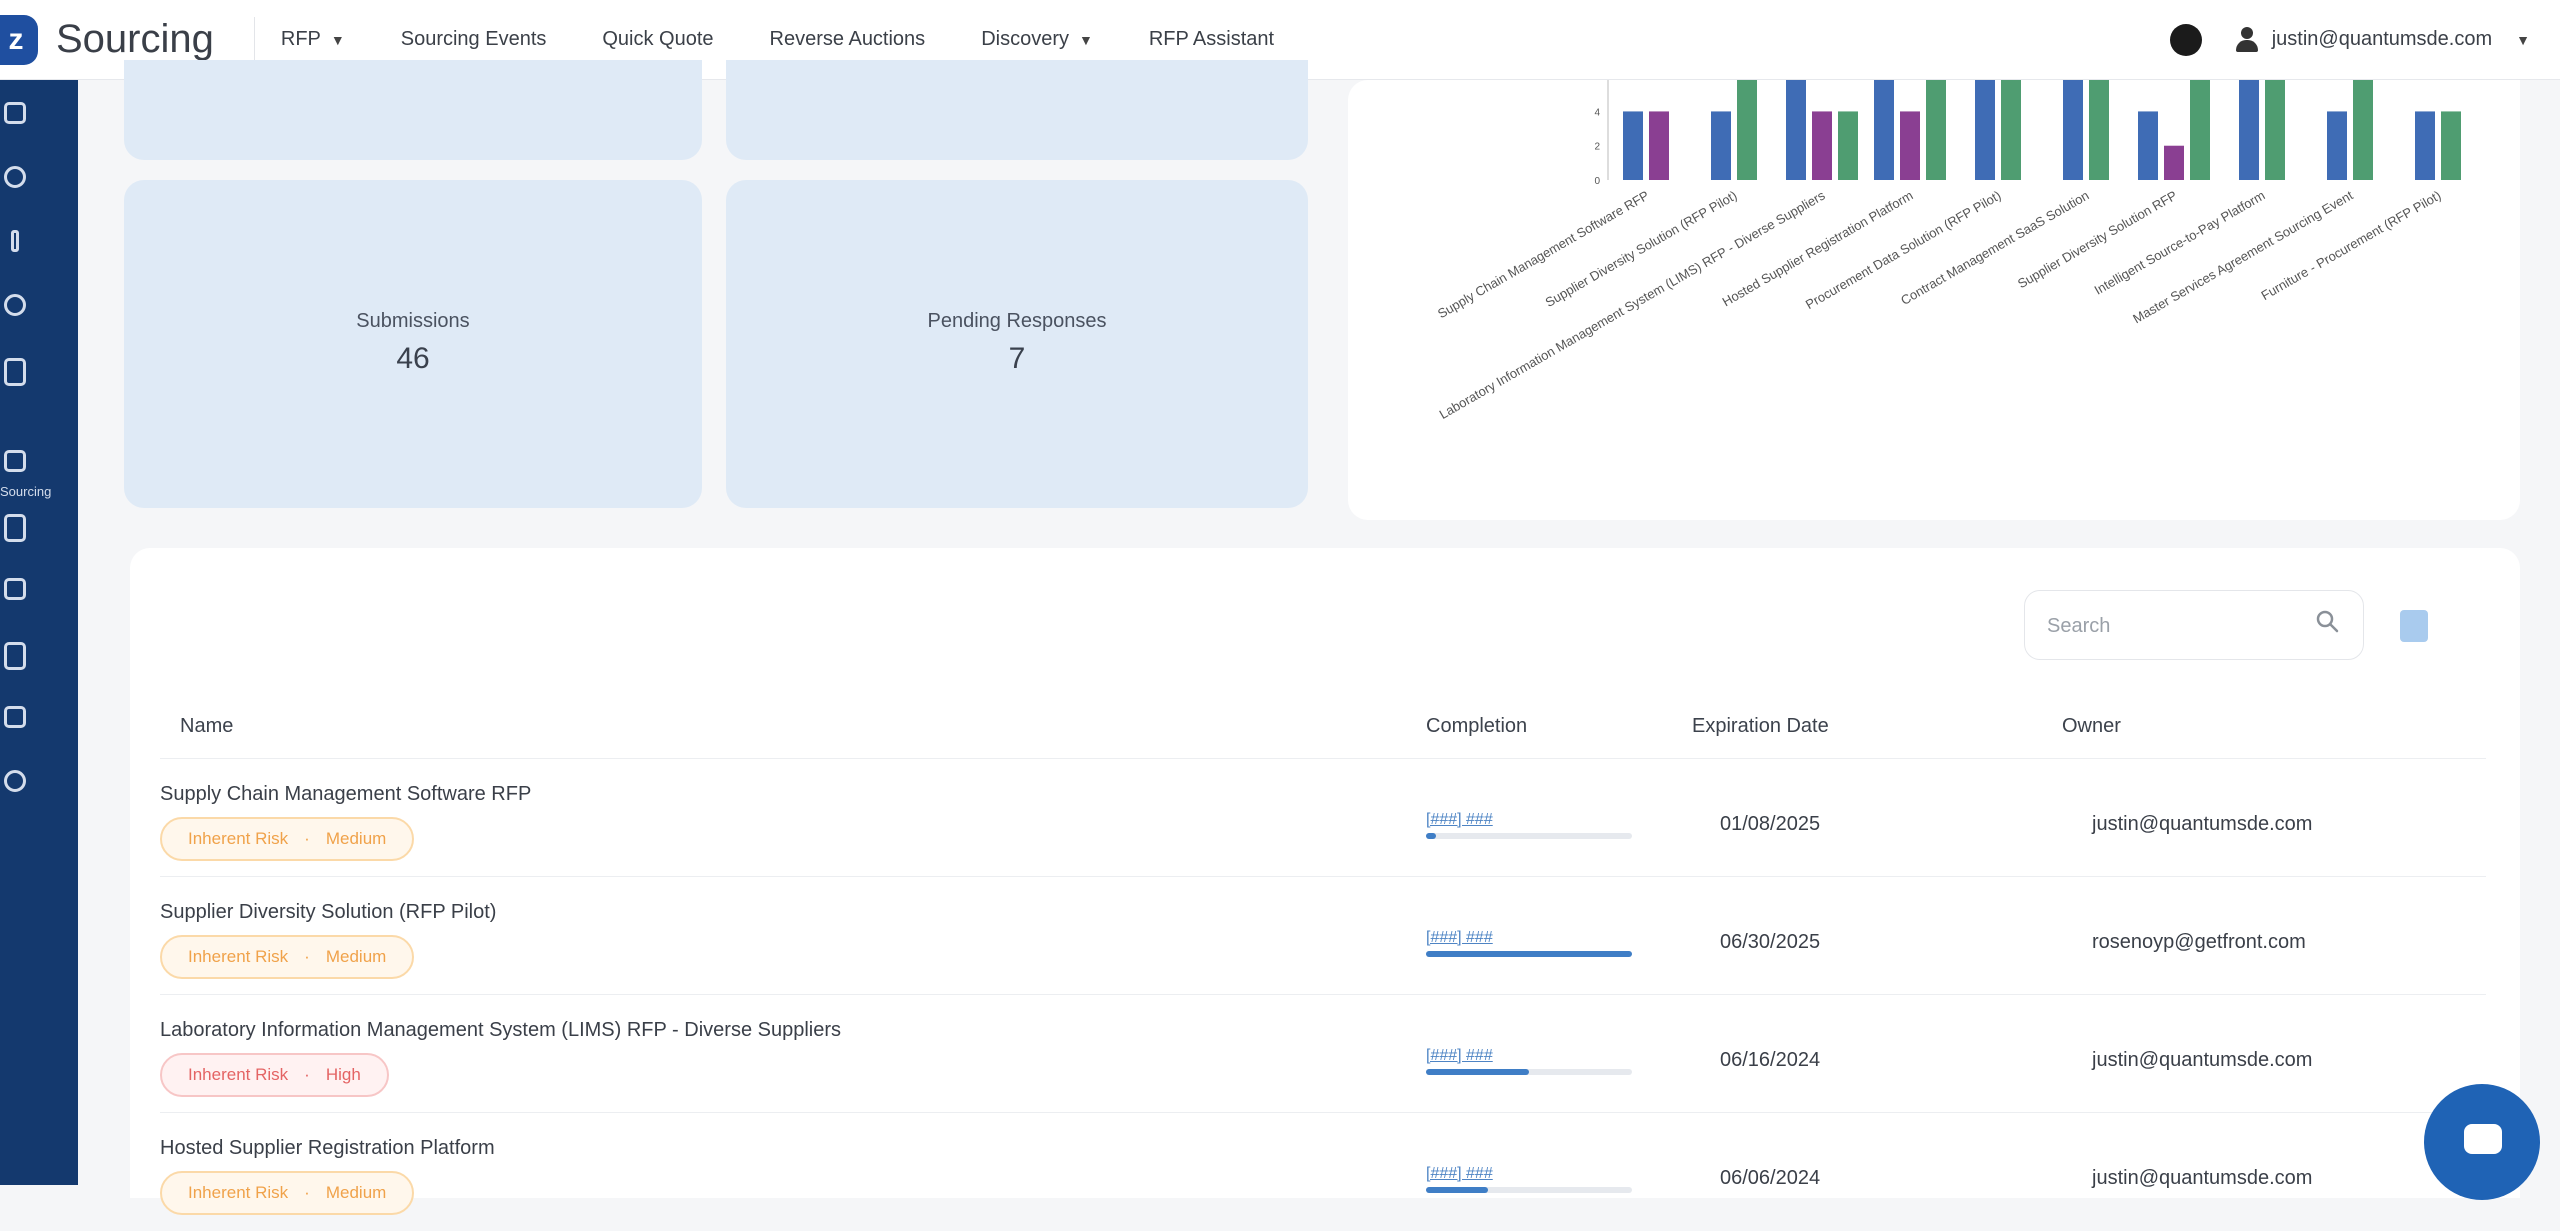 Image resolution: width=2560 pixels, height=1231 pixels. Describe the element at coordinates (39, 632) in the screenshot. I see `sidebar: Sourcing` at that location.